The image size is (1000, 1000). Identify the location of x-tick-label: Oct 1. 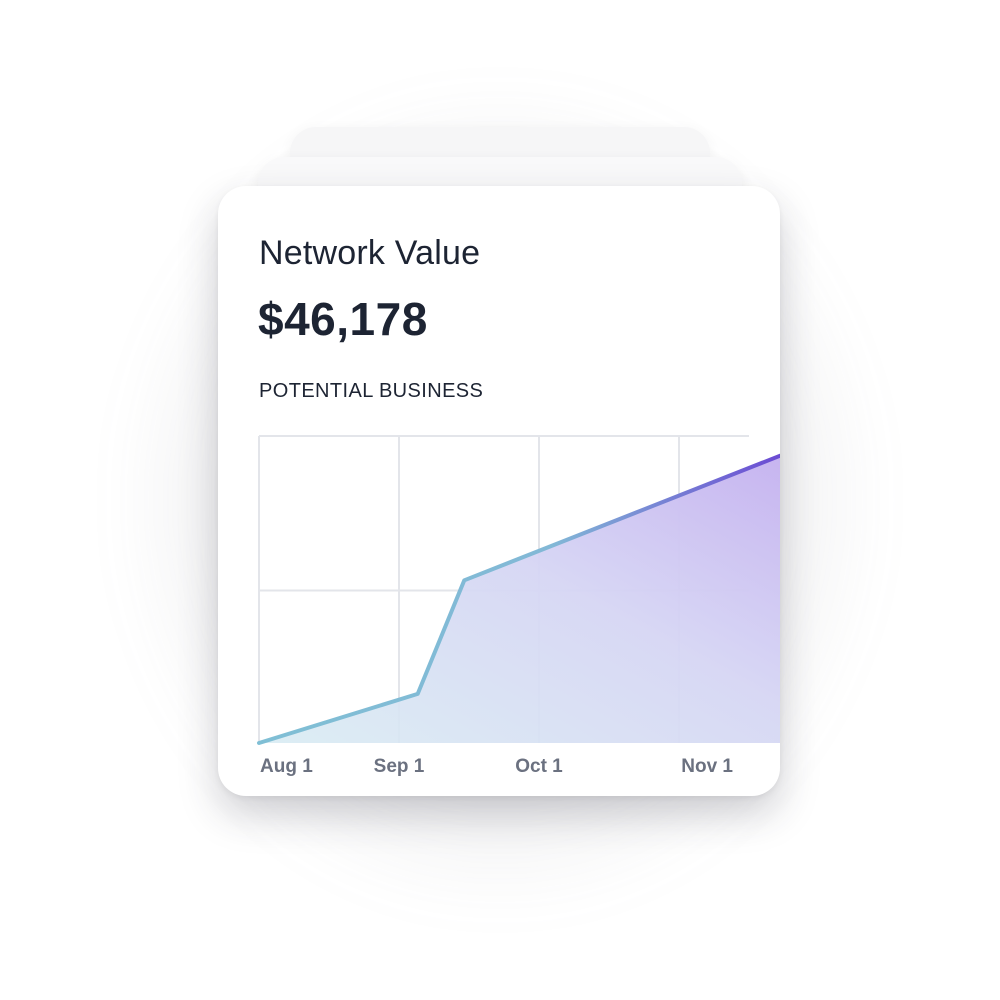
(539, 766).